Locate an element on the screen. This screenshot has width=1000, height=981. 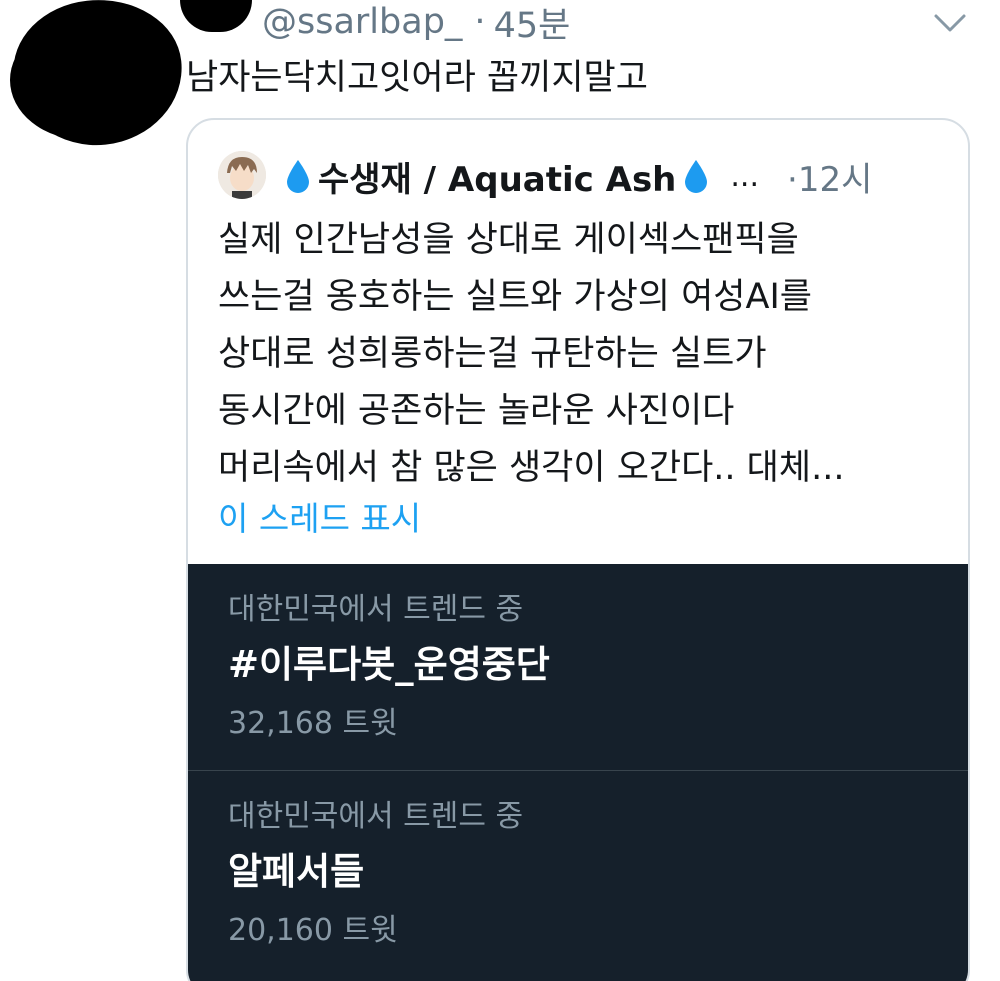
tweet-text: 남자는닥치고잇어라 꼽끼지말고 is located at coordinates (417, 78).